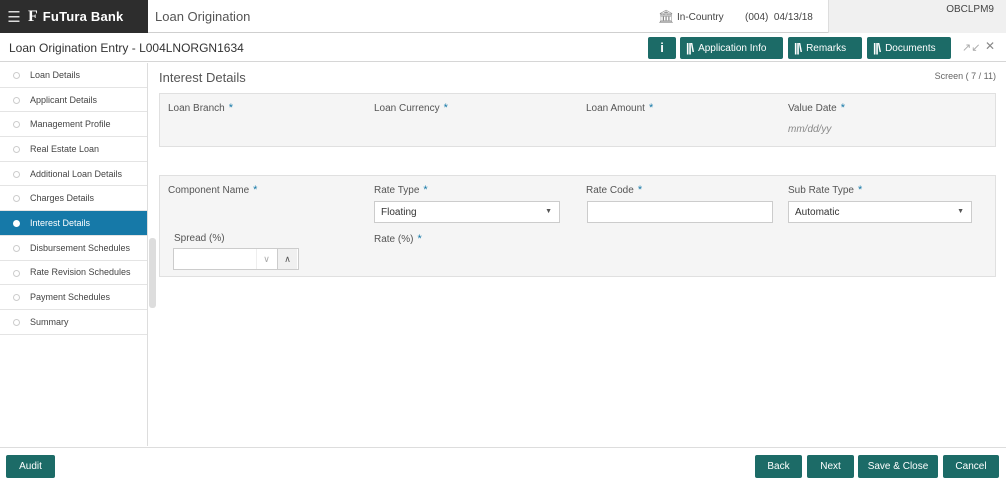  Describe the element at coordinates (778, 466) in the screenshot. I see `back-button: Back` at that location.